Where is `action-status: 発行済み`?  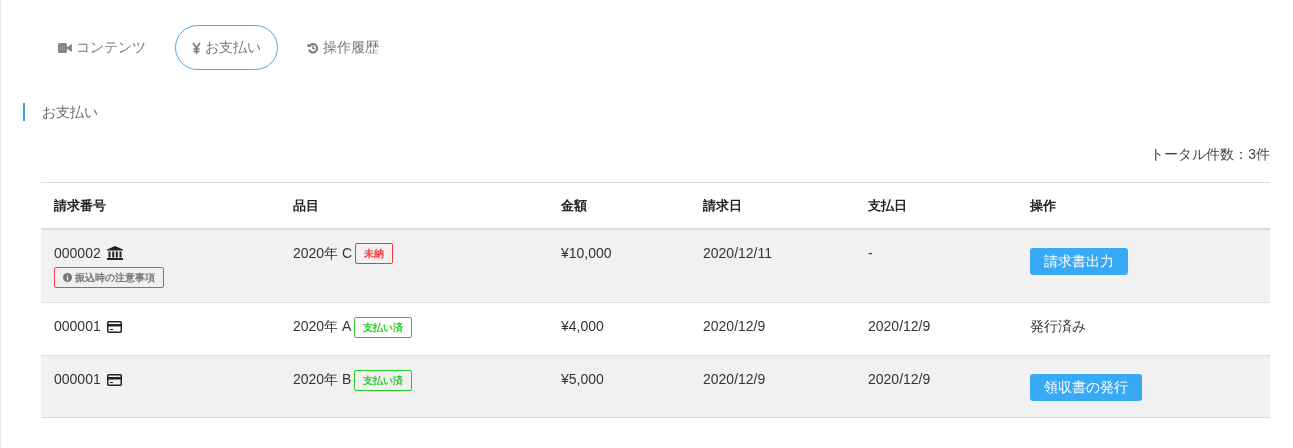
action-status: 発行済み is located at coordinates (1058, 326).